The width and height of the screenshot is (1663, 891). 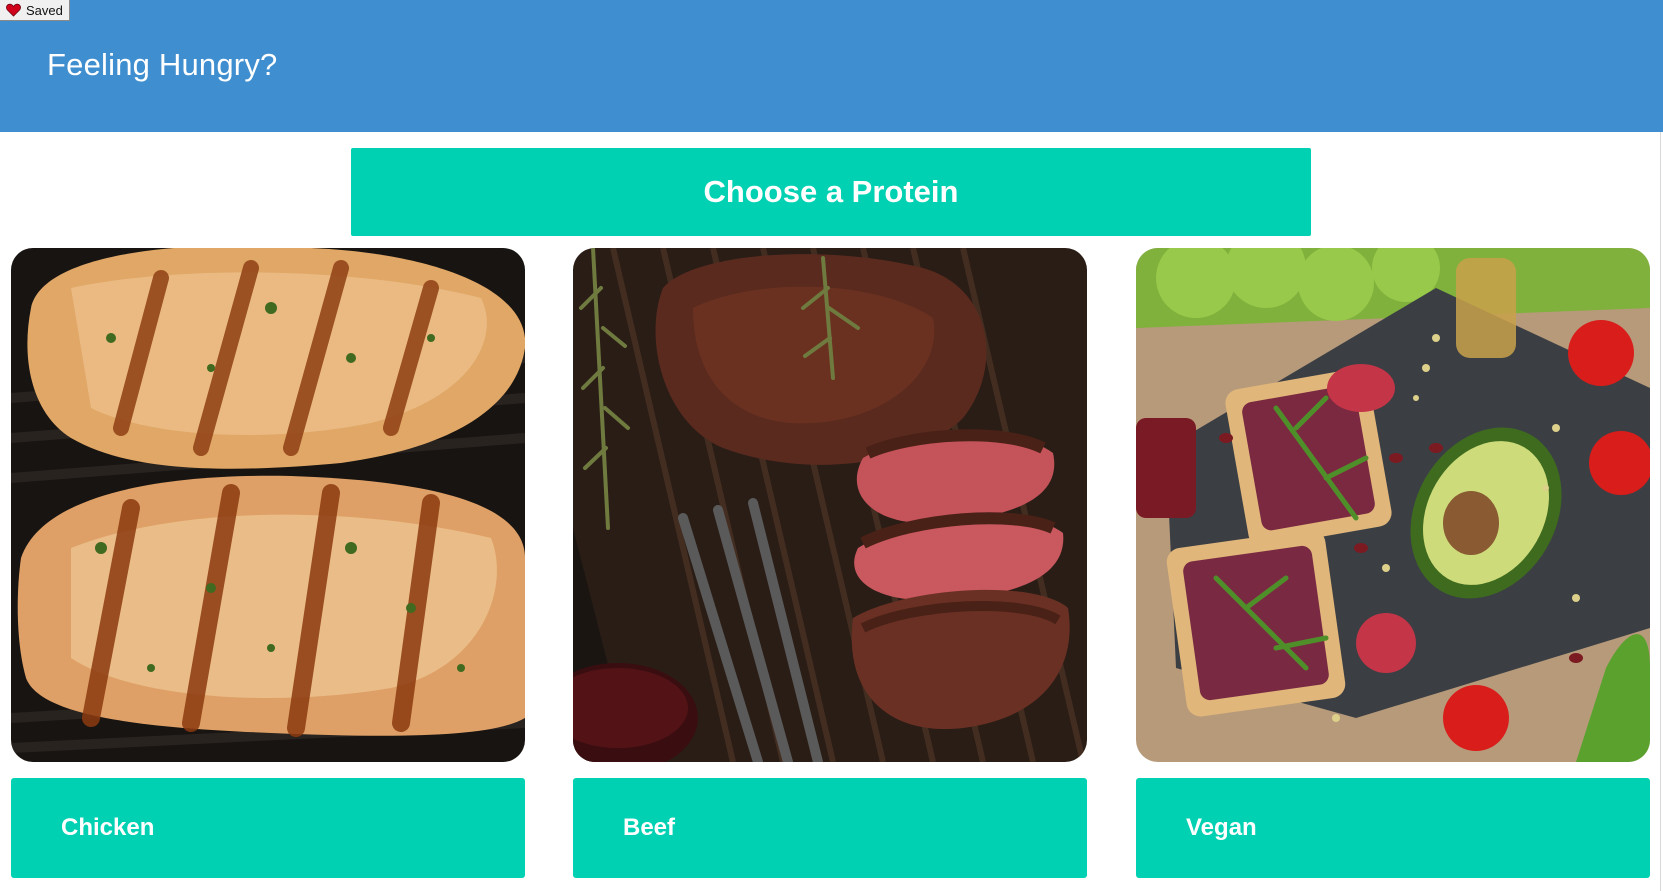 I want to click on saved-badge: Saved, so click(x=35, y=10).